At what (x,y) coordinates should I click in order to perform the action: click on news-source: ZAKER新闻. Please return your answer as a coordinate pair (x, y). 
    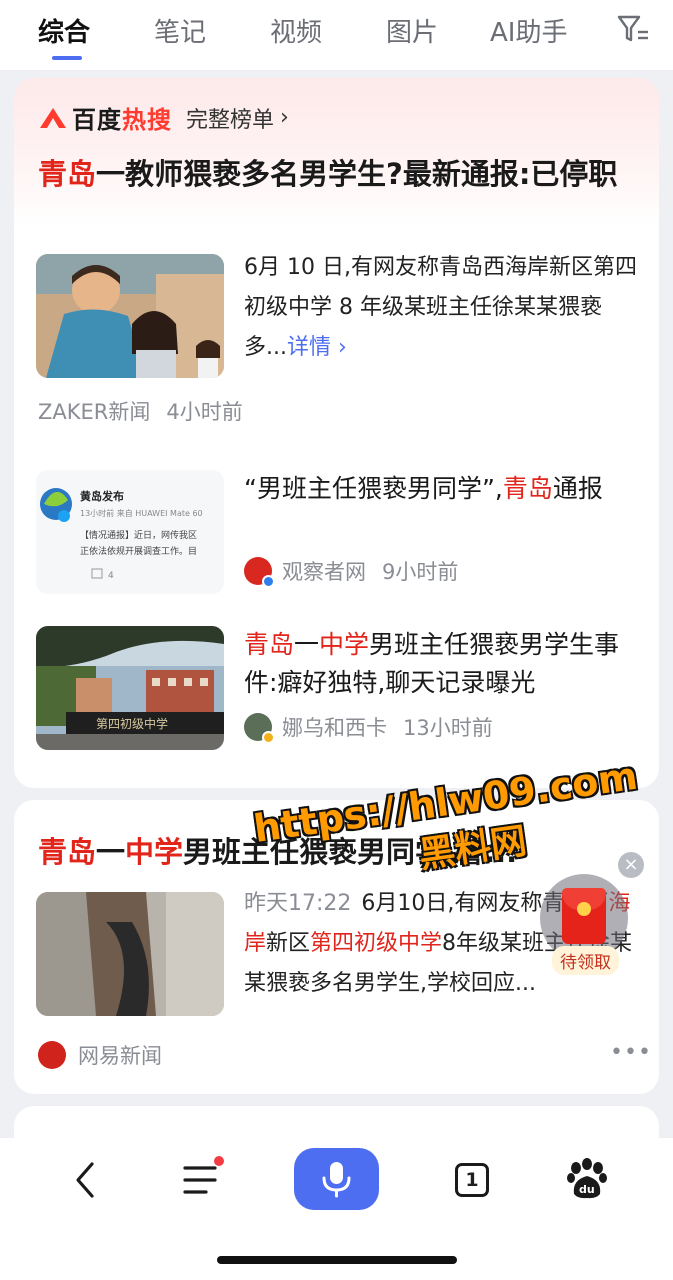
    Looking at the image, I should click on (94, 412).